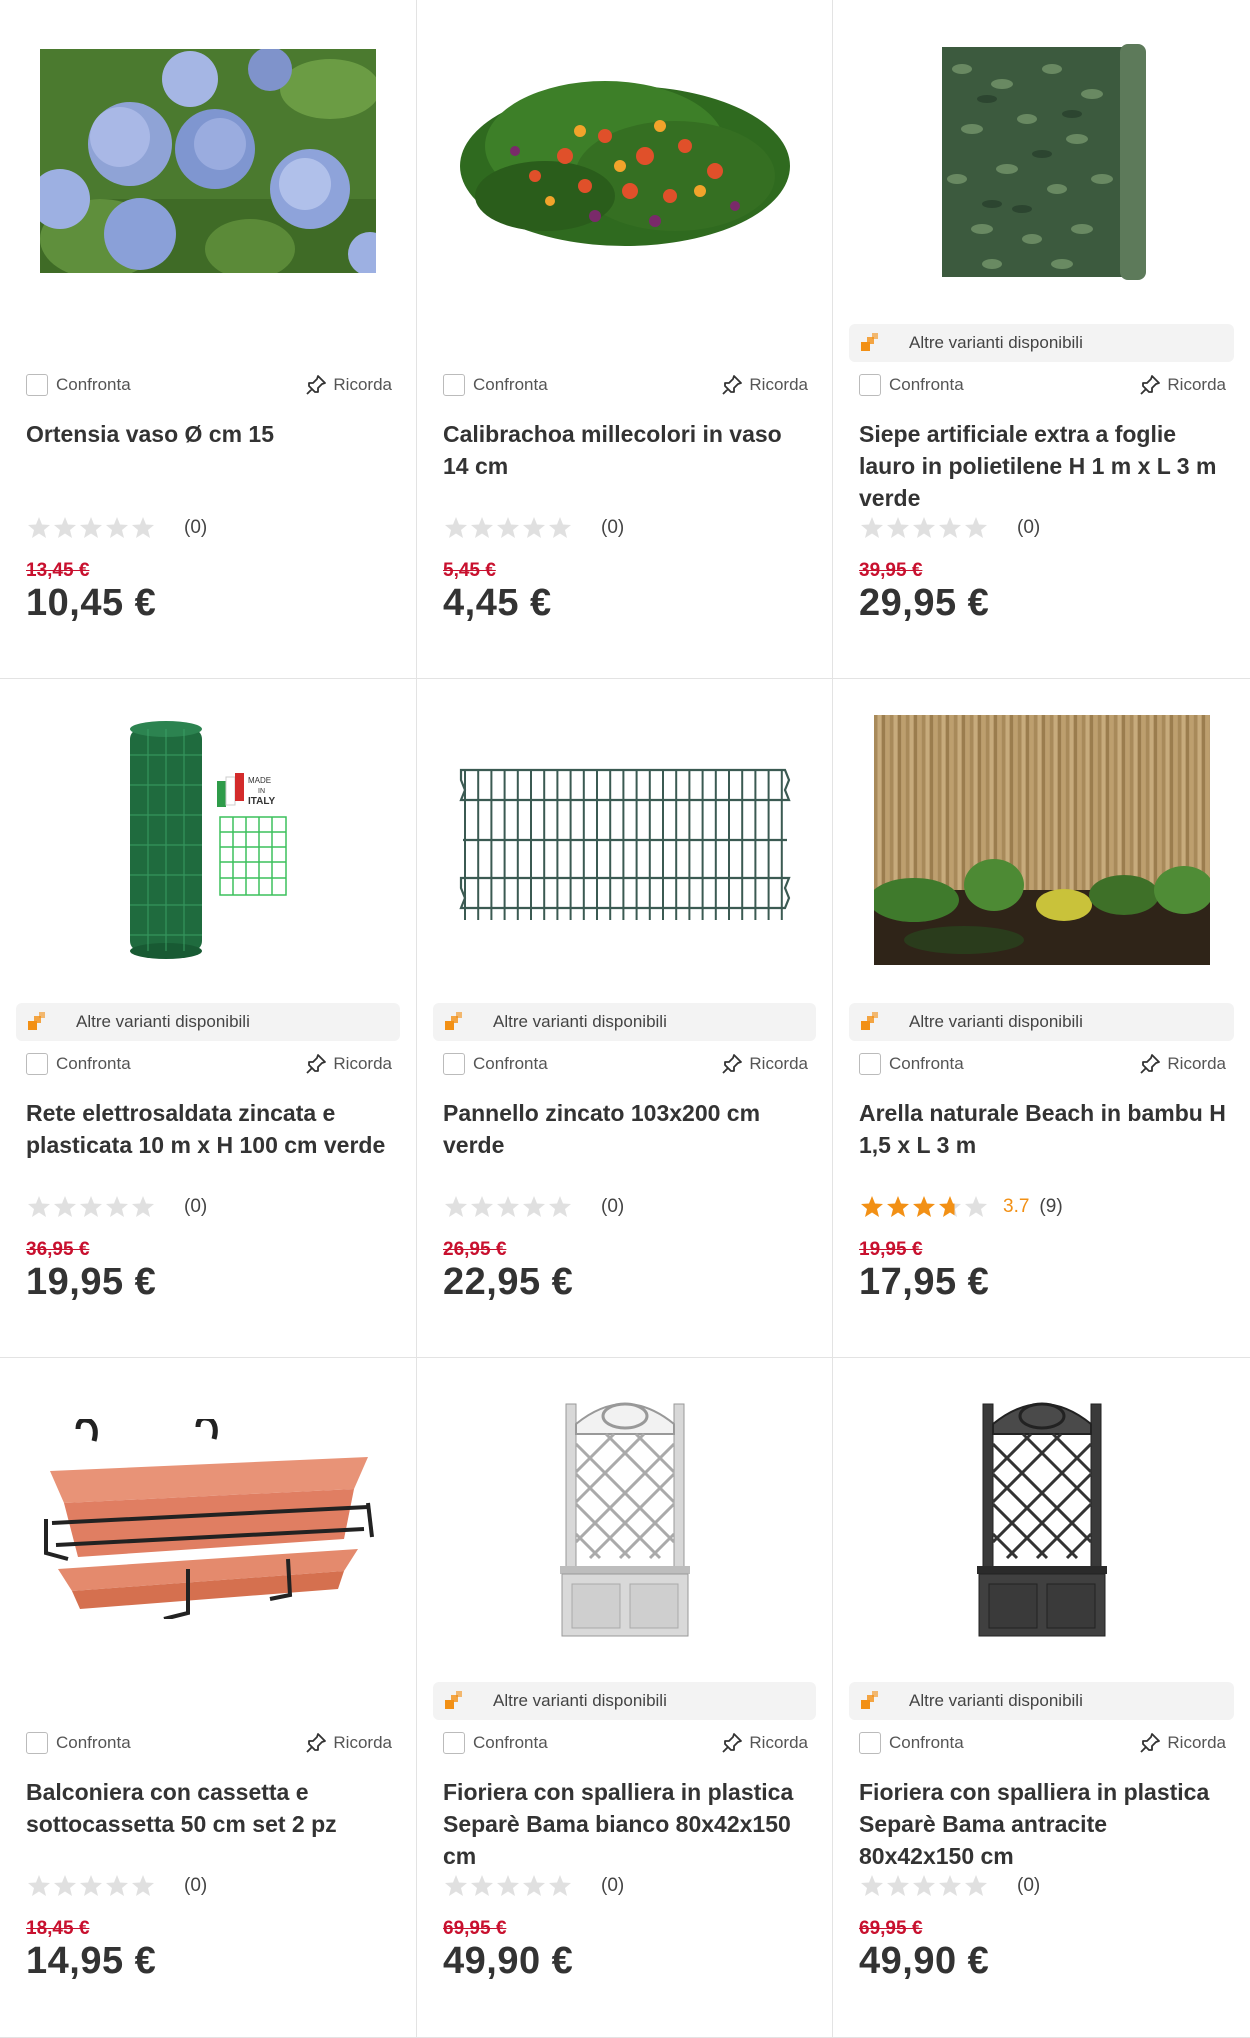  I want to click on old-price: 19,95 €, so click(891, 1249).